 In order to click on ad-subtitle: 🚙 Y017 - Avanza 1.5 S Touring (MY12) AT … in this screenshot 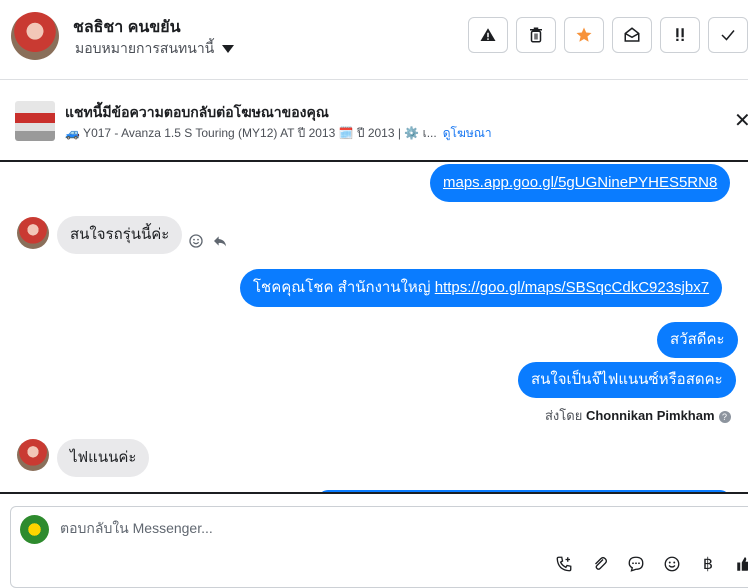, I will do `click(278, 133)`.